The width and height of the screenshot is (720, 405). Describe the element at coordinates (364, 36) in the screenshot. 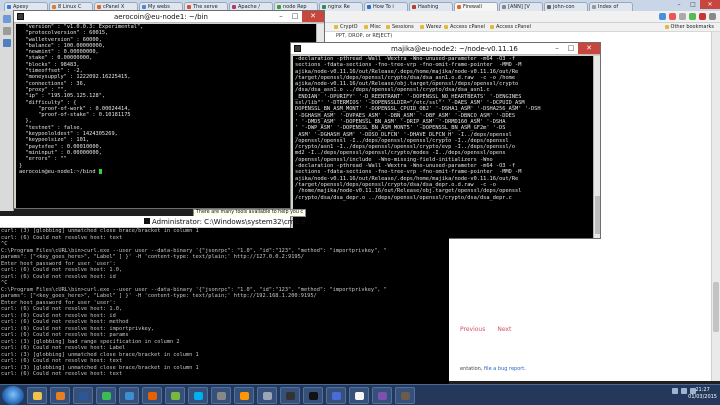

I see `page-text-snippet: PPT, DROP, or REJECT)` at that location.